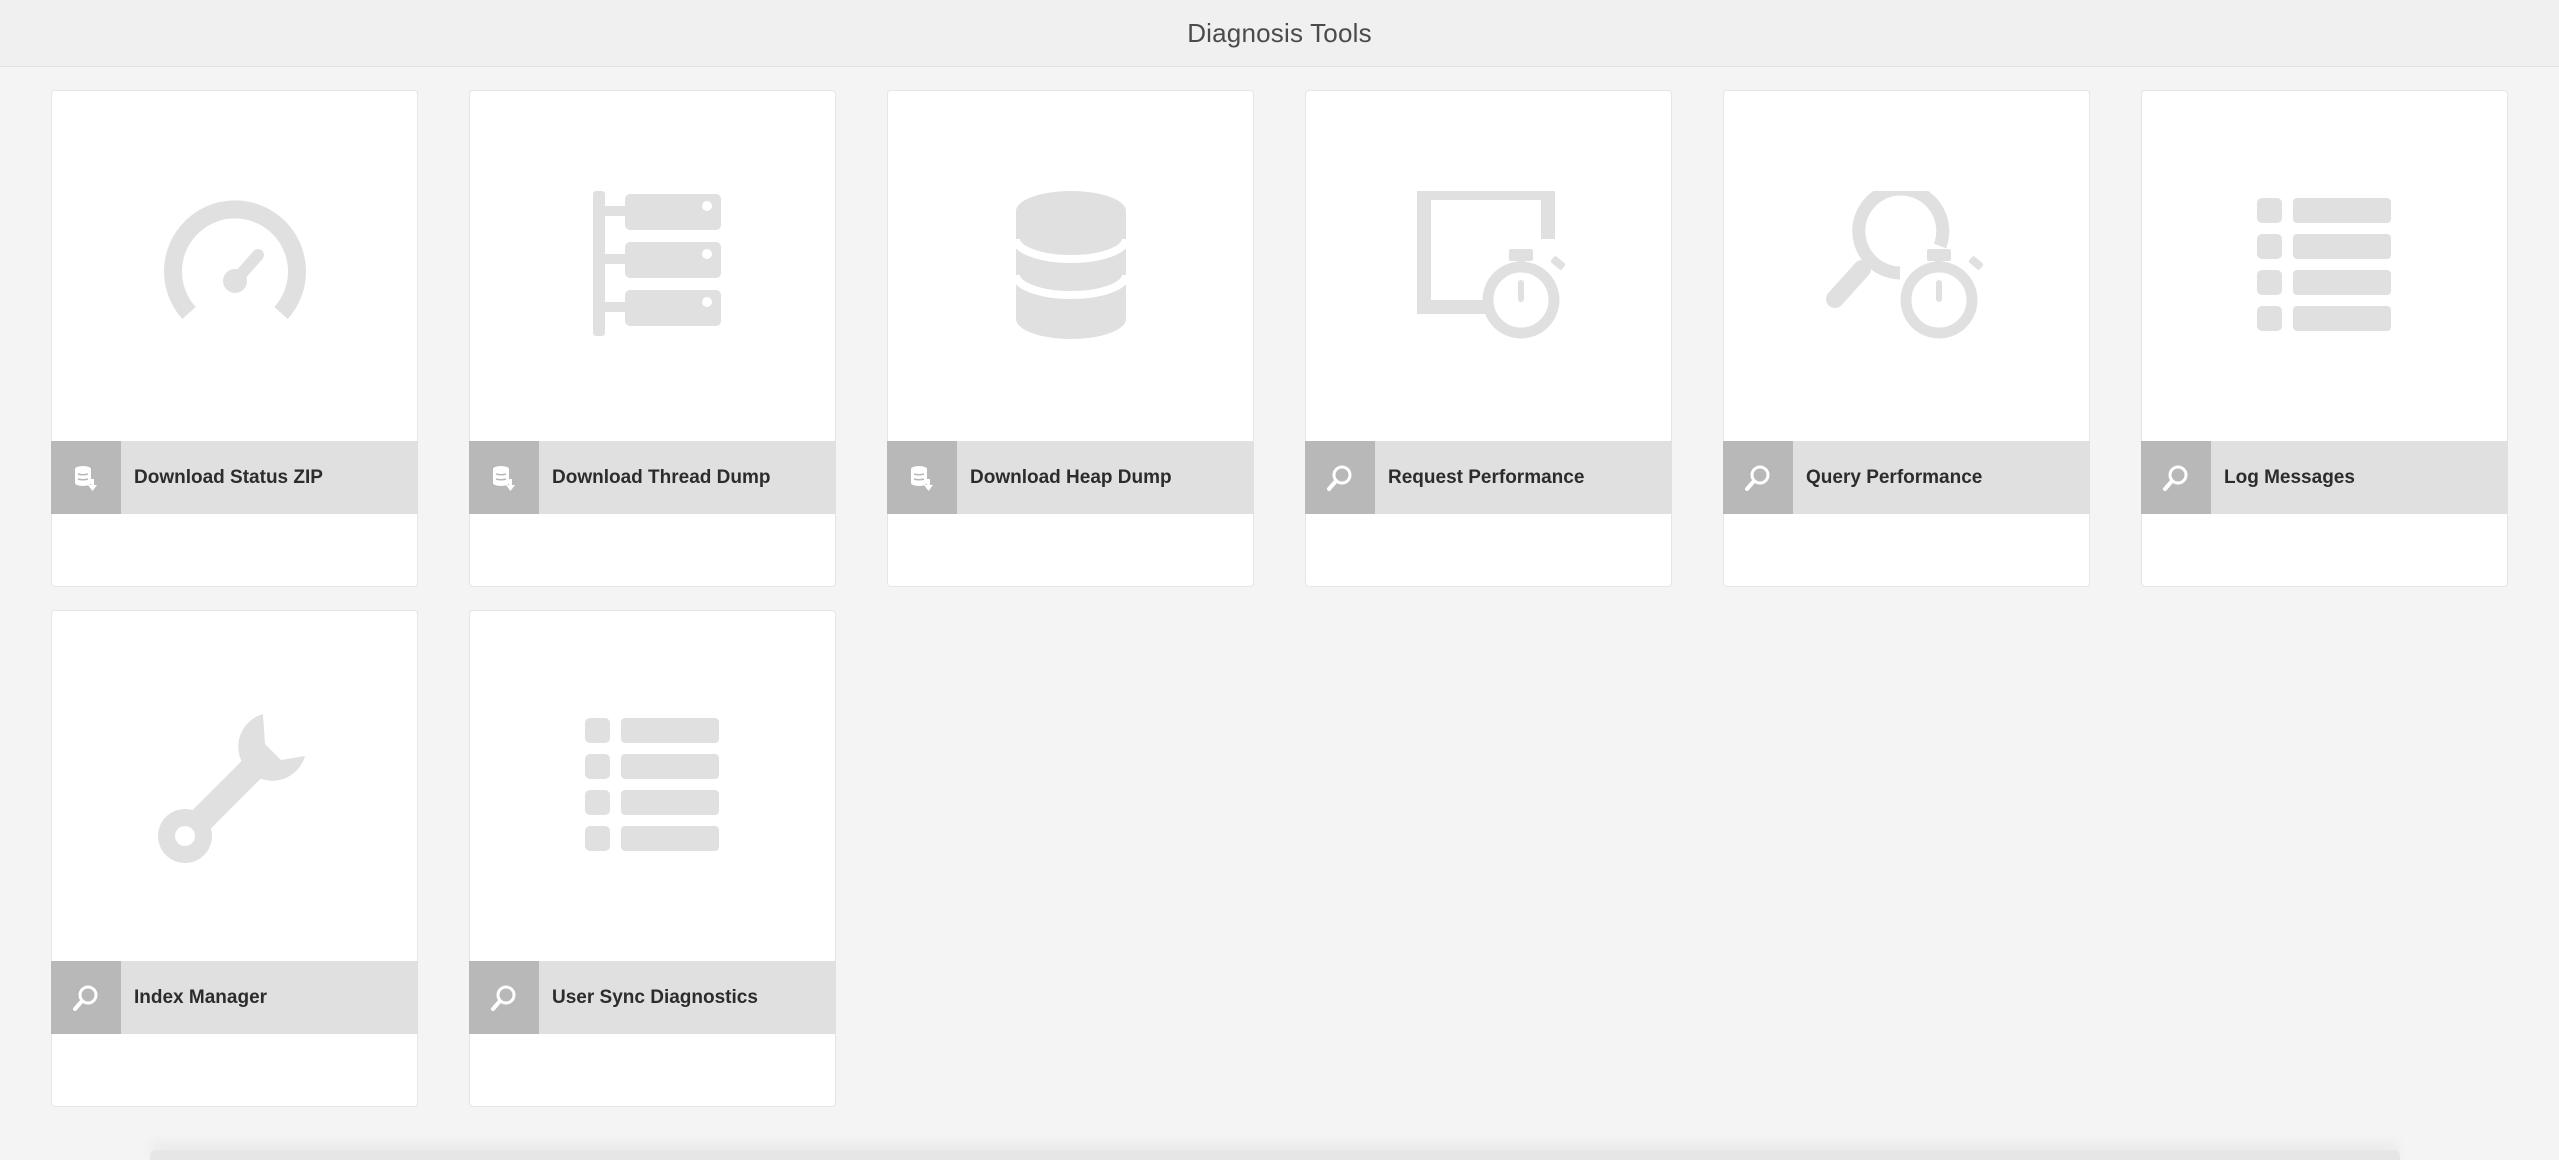 This screenshot has width=2559, height=1160. I want to click on wrench-icon, so click(231, 788).